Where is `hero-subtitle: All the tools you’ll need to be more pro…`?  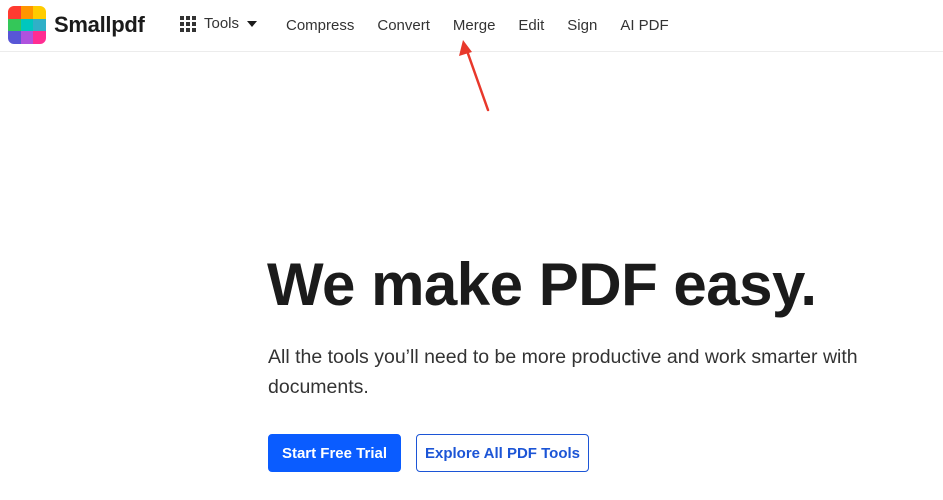 hero-subtitle: All the tools you’ll need to be more pro… is located at coordinates (563, 372).